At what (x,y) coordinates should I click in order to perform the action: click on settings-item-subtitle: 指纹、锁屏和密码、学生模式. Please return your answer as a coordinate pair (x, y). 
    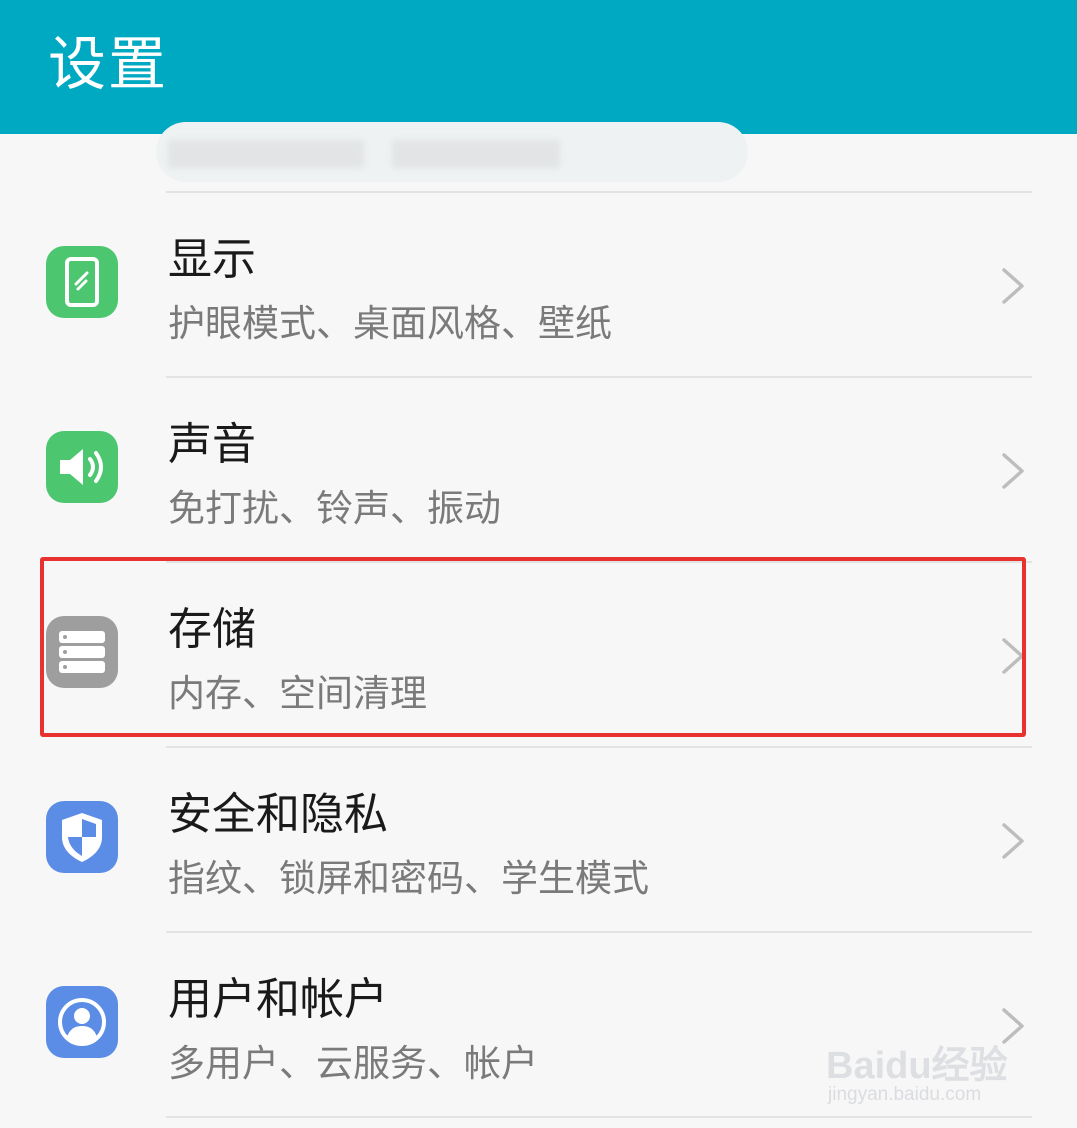
    Looking at the image, I should click on (408, 878).